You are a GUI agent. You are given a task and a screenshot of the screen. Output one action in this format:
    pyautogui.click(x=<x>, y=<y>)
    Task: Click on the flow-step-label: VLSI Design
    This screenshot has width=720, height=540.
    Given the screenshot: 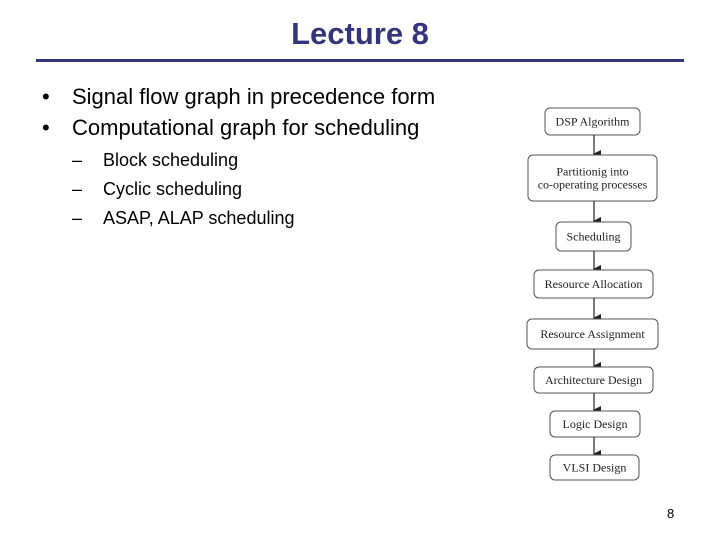 What is the action you would take?
    pyautogui.click(x=595, y=468)
    